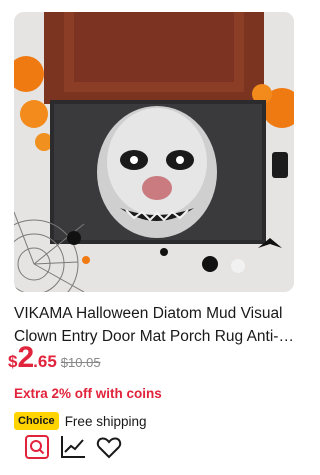  I want to click on image-search-button, so click(37, 447).